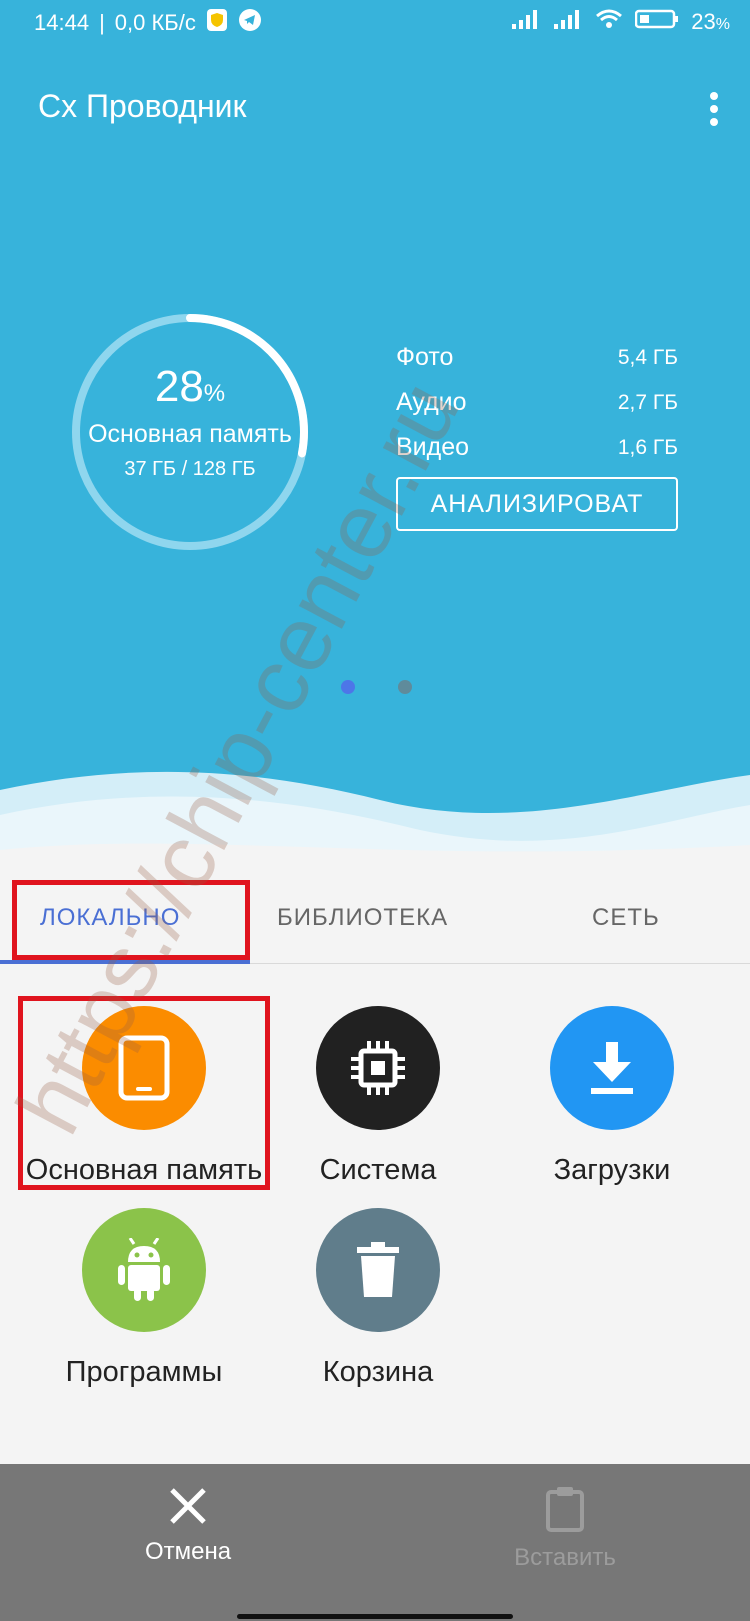 This screenshot has height=1621, width=750. What do you see at coordinates (626, 918) in the screenshot?
I see `tab-network: СЕТЬ` at bounding box center [626, 918].